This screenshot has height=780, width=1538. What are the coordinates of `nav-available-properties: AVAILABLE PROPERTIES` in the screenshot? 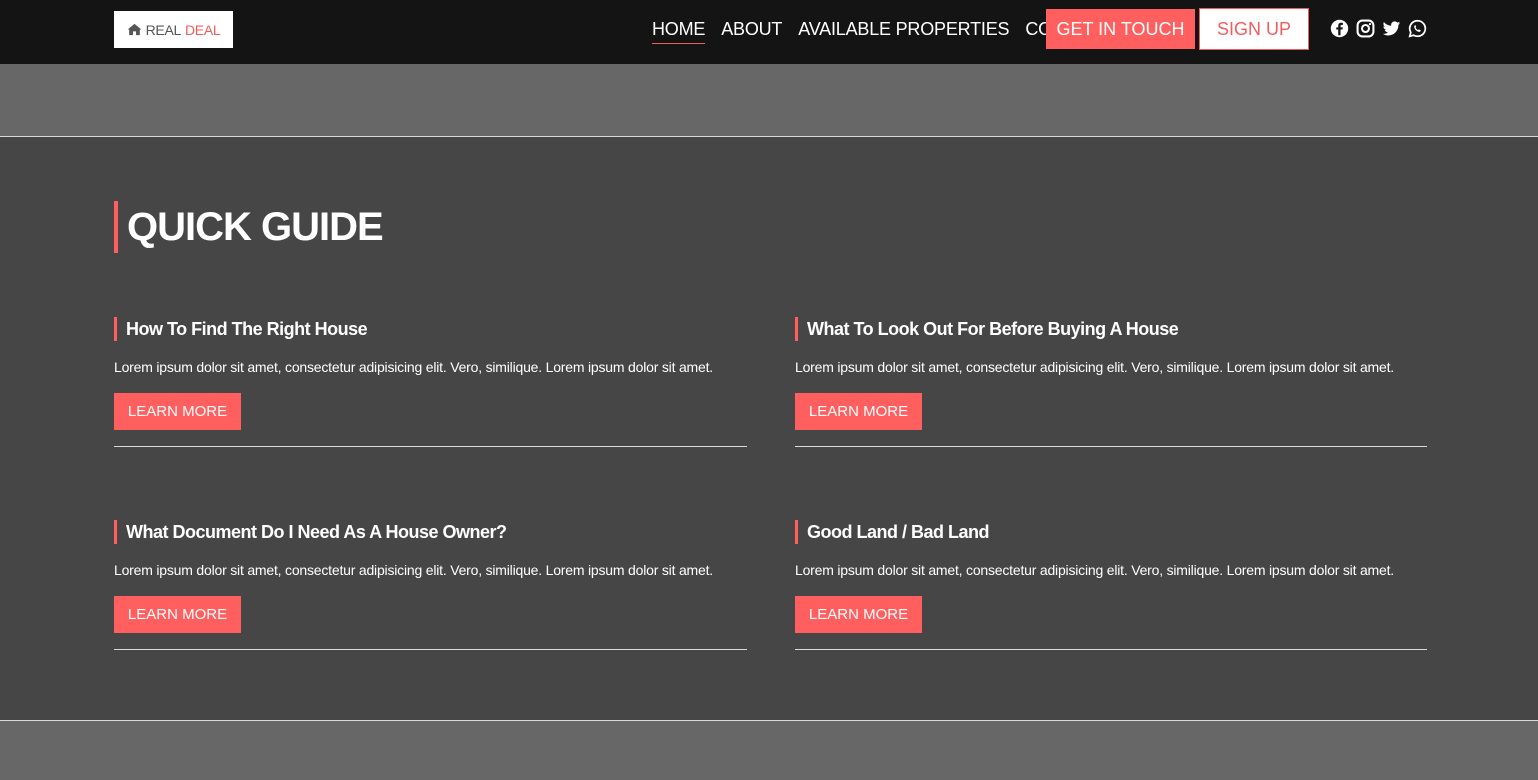 It's located at (903, 30).